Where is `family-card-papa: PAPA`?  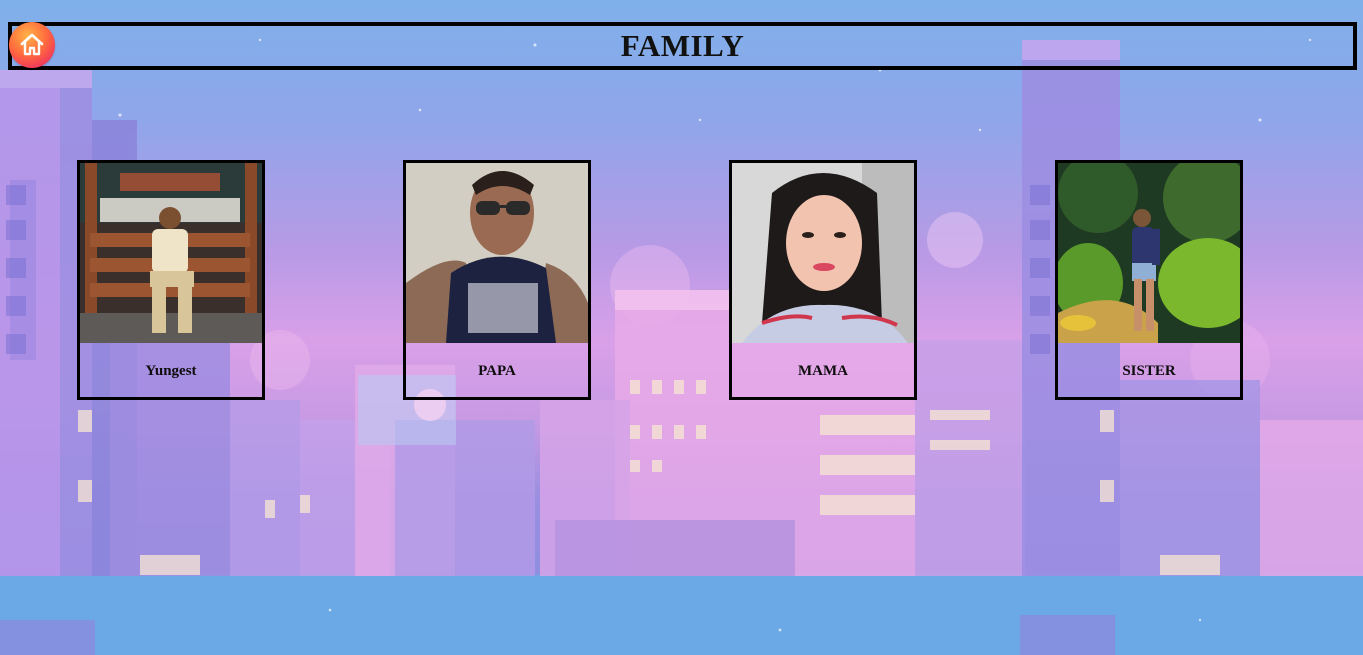
family-card-papa: PAPA is located at coordinates (497, 280).